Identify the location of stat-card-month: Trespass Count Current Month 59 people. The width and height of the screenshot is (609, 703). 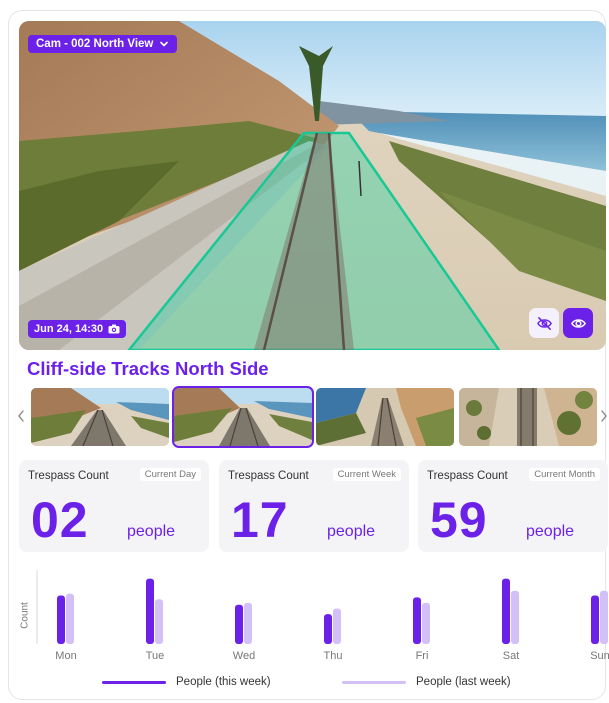
(513, 506).